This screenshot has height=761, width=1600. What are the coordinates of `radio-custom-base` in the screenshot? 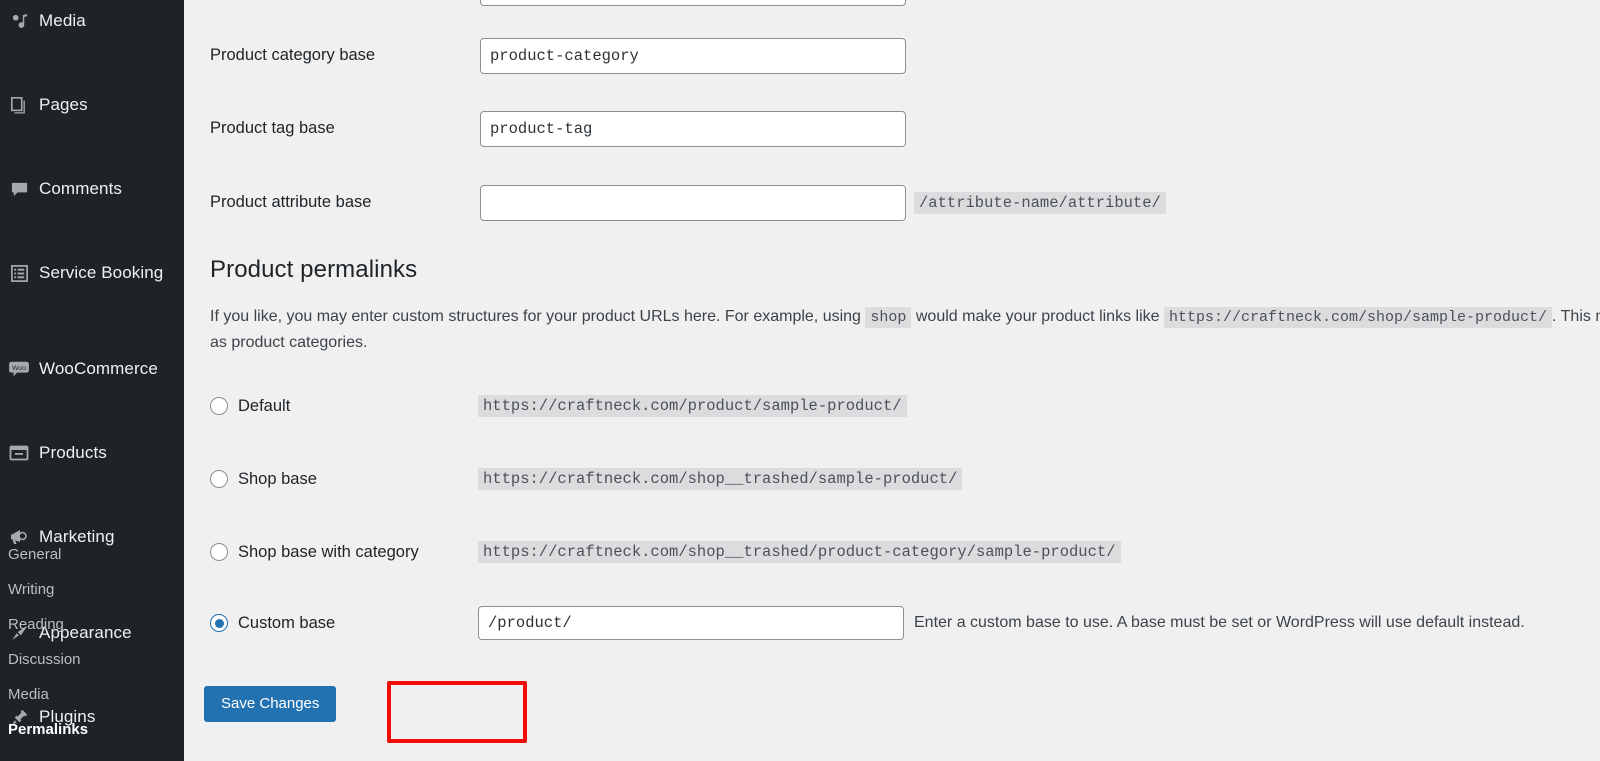 It's located at (219, 623).